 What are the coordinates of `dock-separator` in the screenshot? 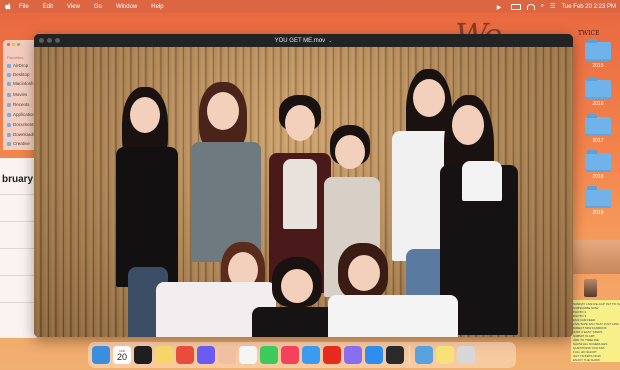 It's located at (409, 355).